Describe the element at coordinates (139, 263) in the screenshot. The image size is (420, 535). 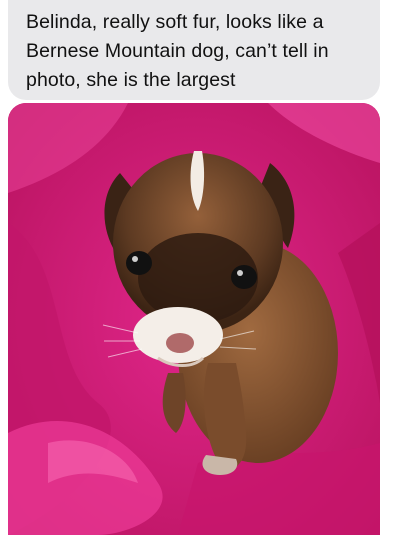
I see `puppy-eye-left` at that location.